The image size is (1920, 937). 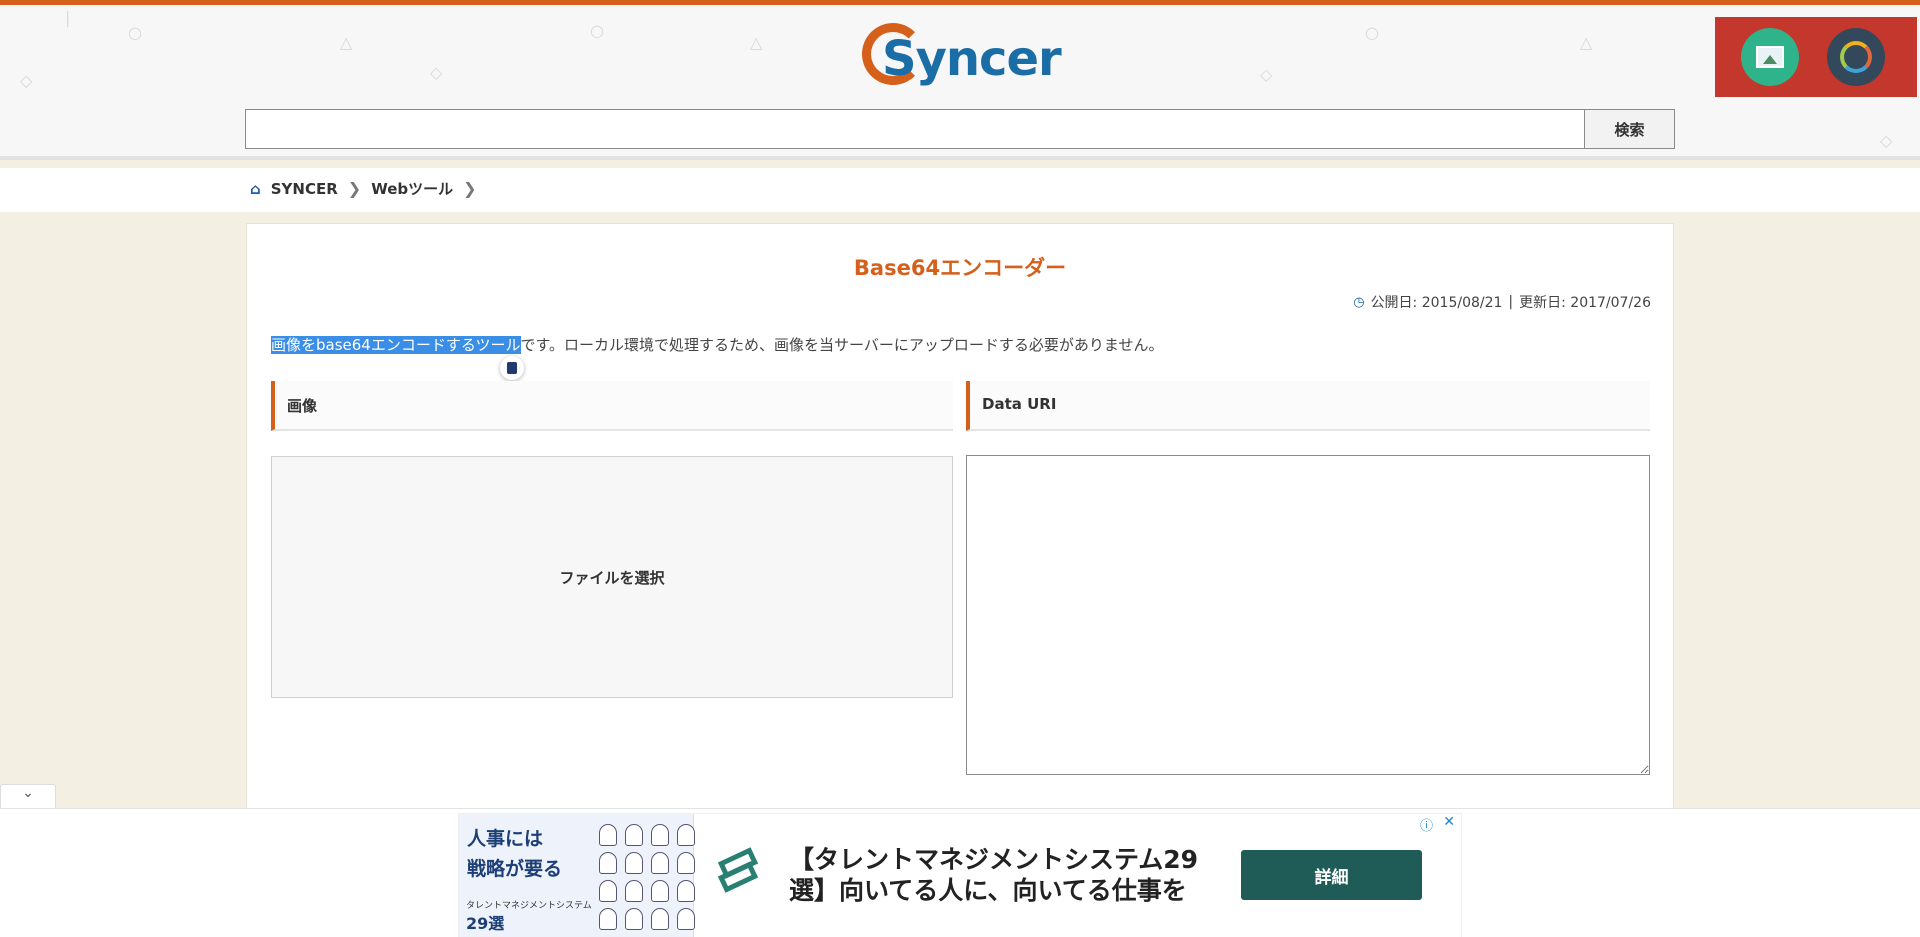 I want to click on ad-brand-logo-icon, so click(x=742, y=872).